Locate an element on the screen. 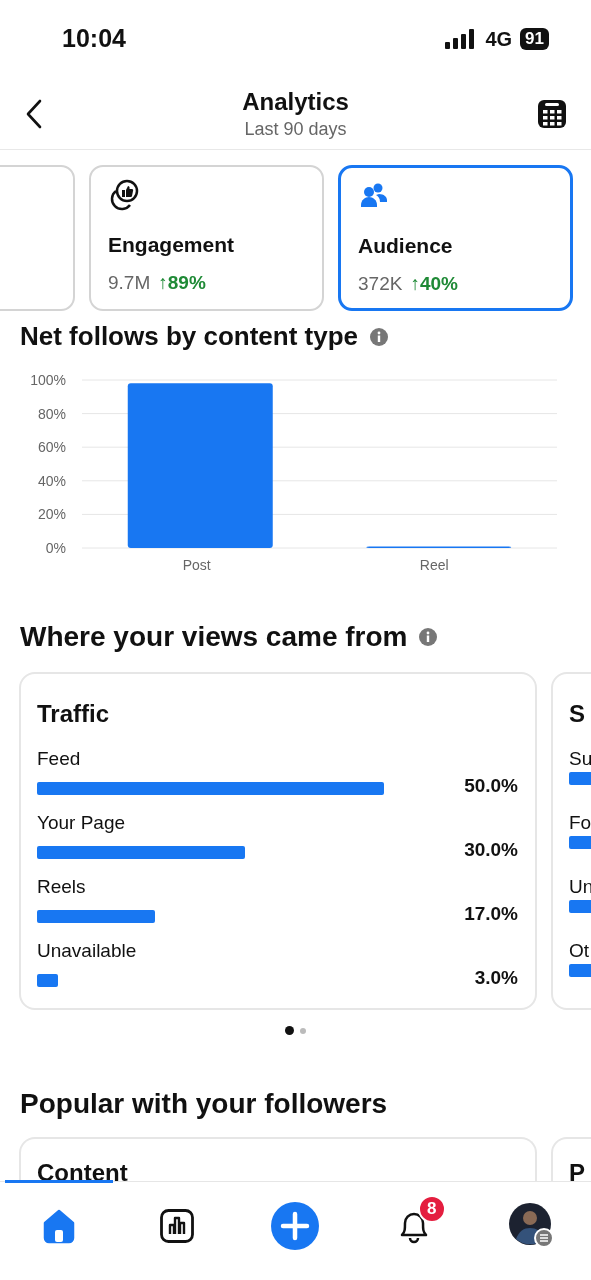 The height and width of the screenshot is (1280, 591). axis-label: 0% is located at coordinates (55, 548).